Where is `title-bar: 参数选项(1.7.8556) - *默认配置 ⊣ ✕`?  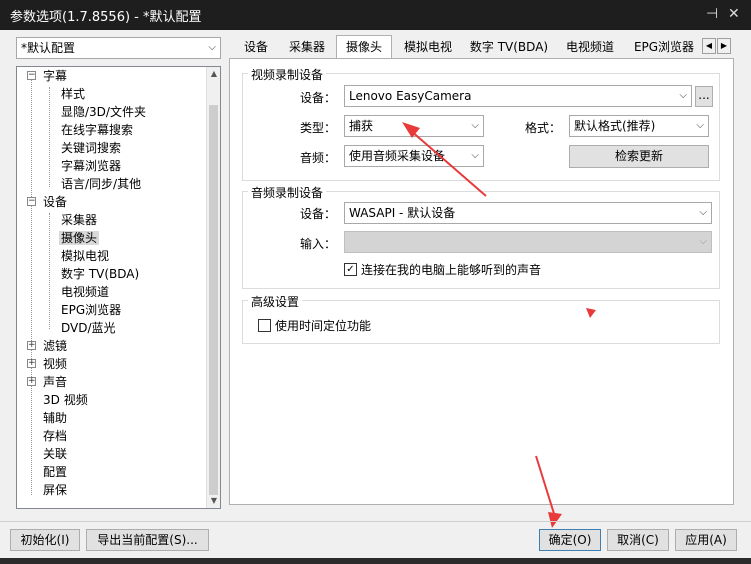
title-bar: 参数选项(1.7.8556) - *默认配置 ⊣ ✕ is located at coordinates (375, 15).